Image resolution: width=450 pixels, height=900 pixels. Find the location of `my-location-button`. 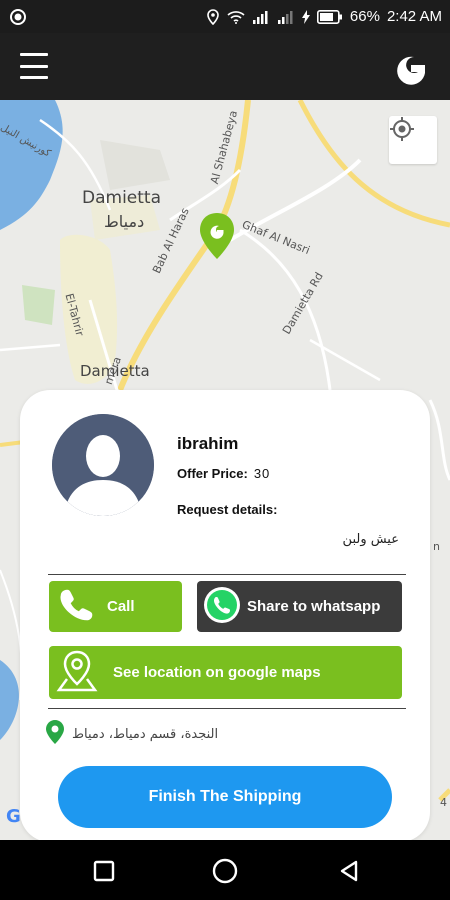

my-location-button is located at coordinates (413, 140).